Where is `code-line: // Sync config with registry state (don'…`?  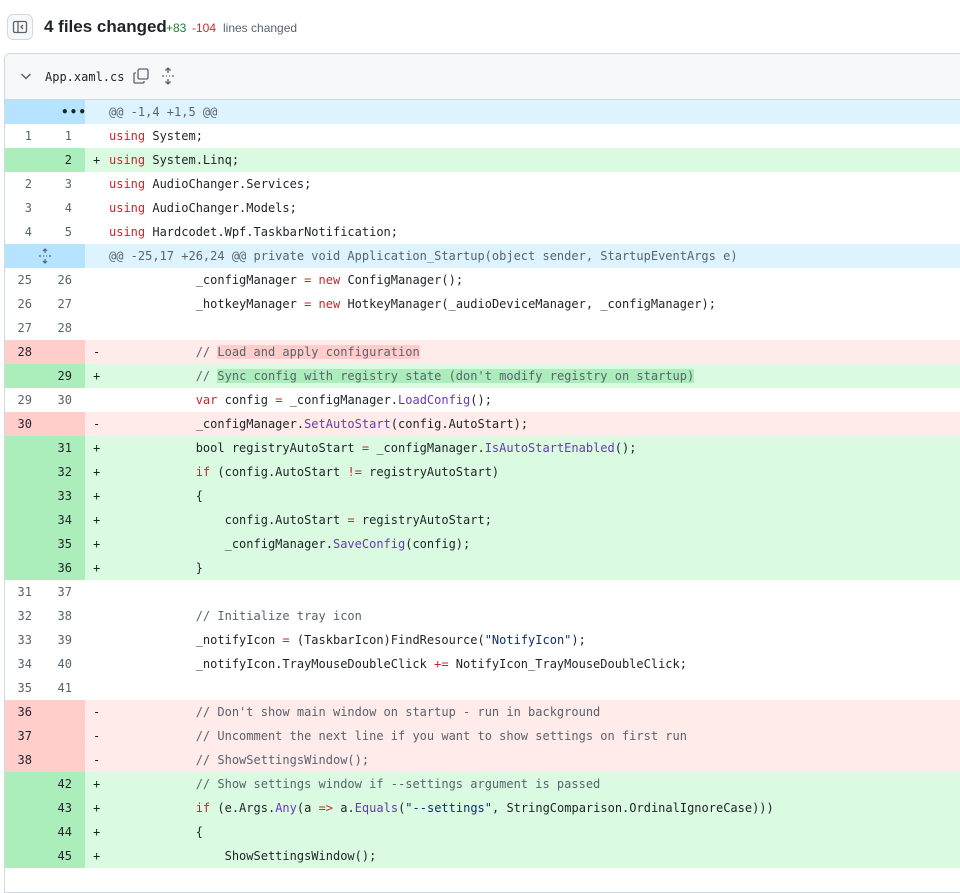
code-line: // Sync config with registry state (don'… is located at coordinates (402, 376).